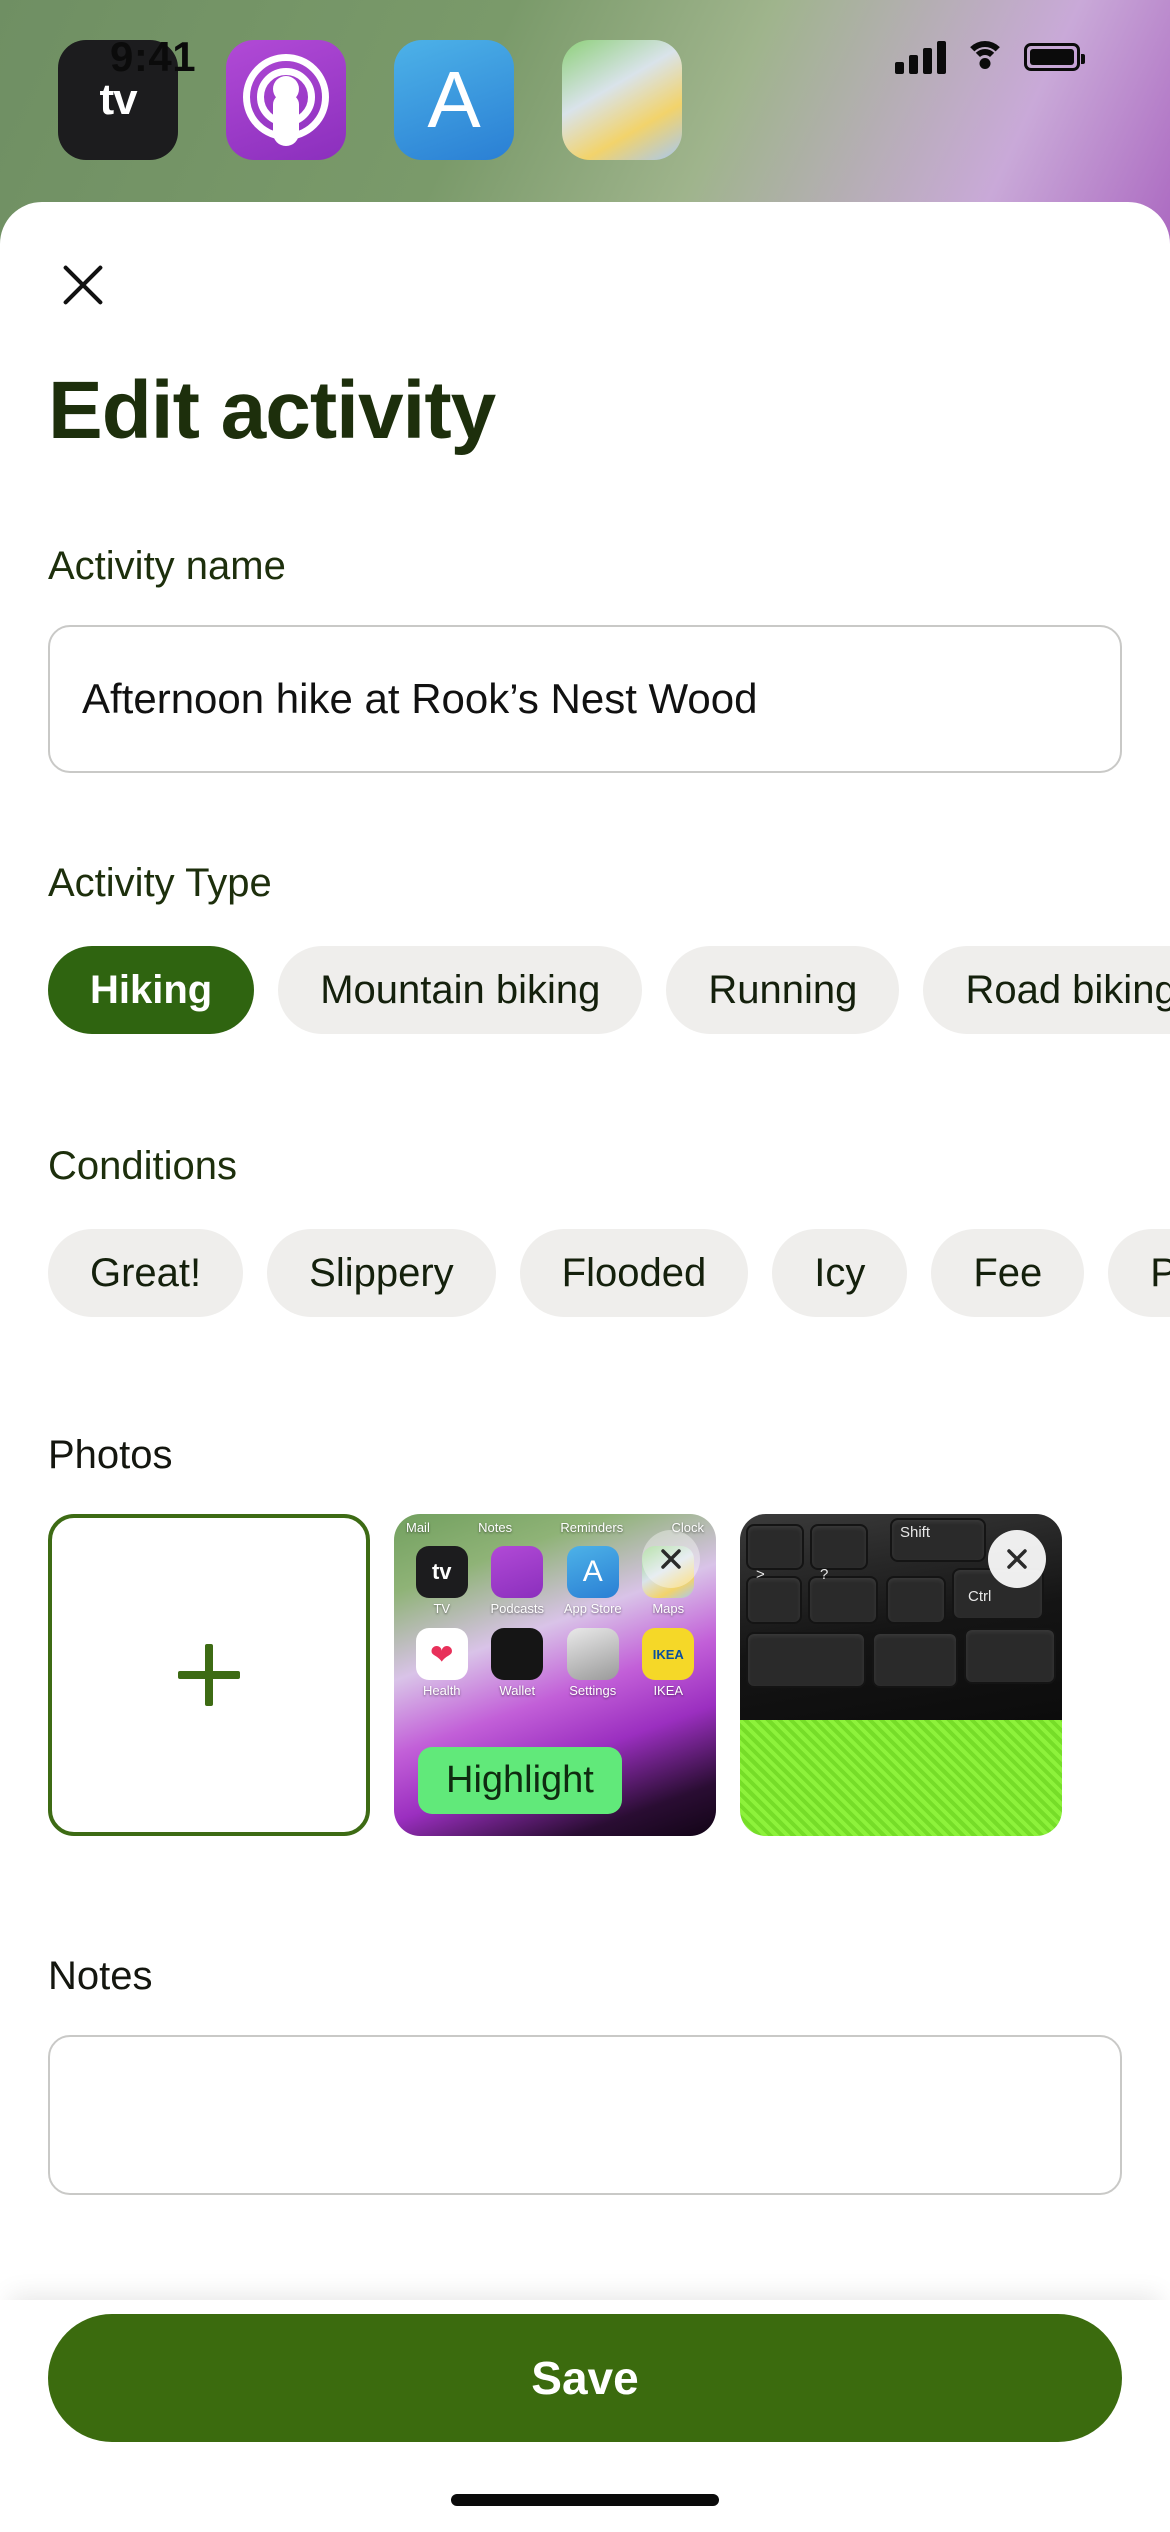  I want to click on close-icon, so click(83, 285).